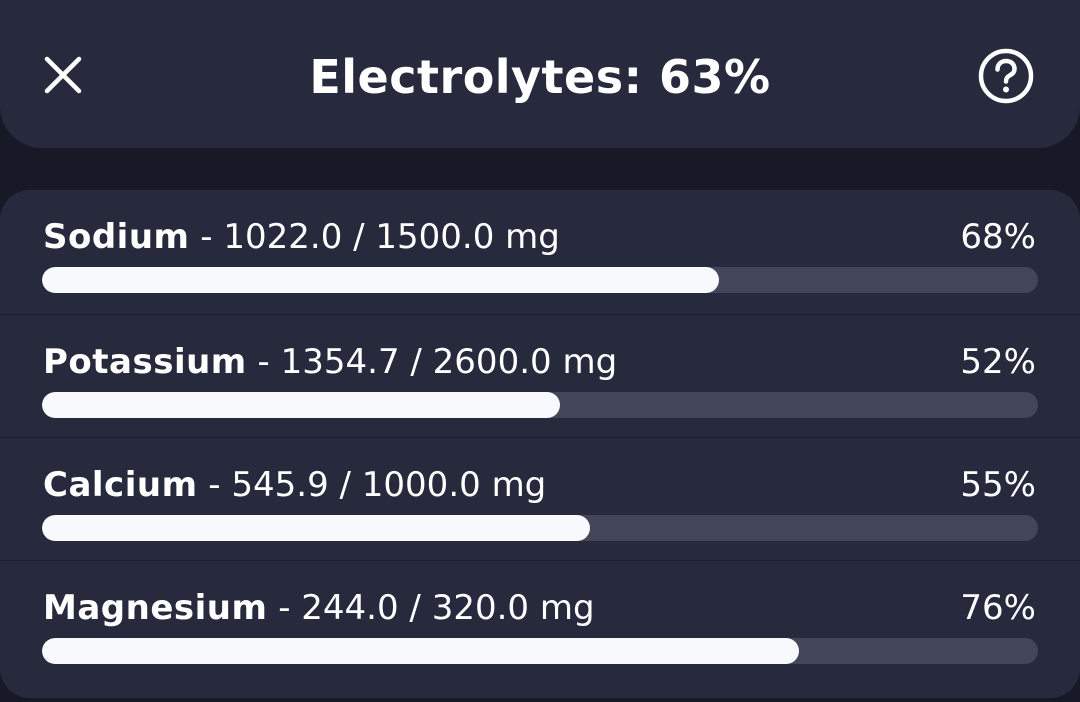 This screenshot has height=702, width=1080. Describe the element at coordinates (540, 77) in the screenshot. I see `page-title: Electrolytes: 63%` at that location.